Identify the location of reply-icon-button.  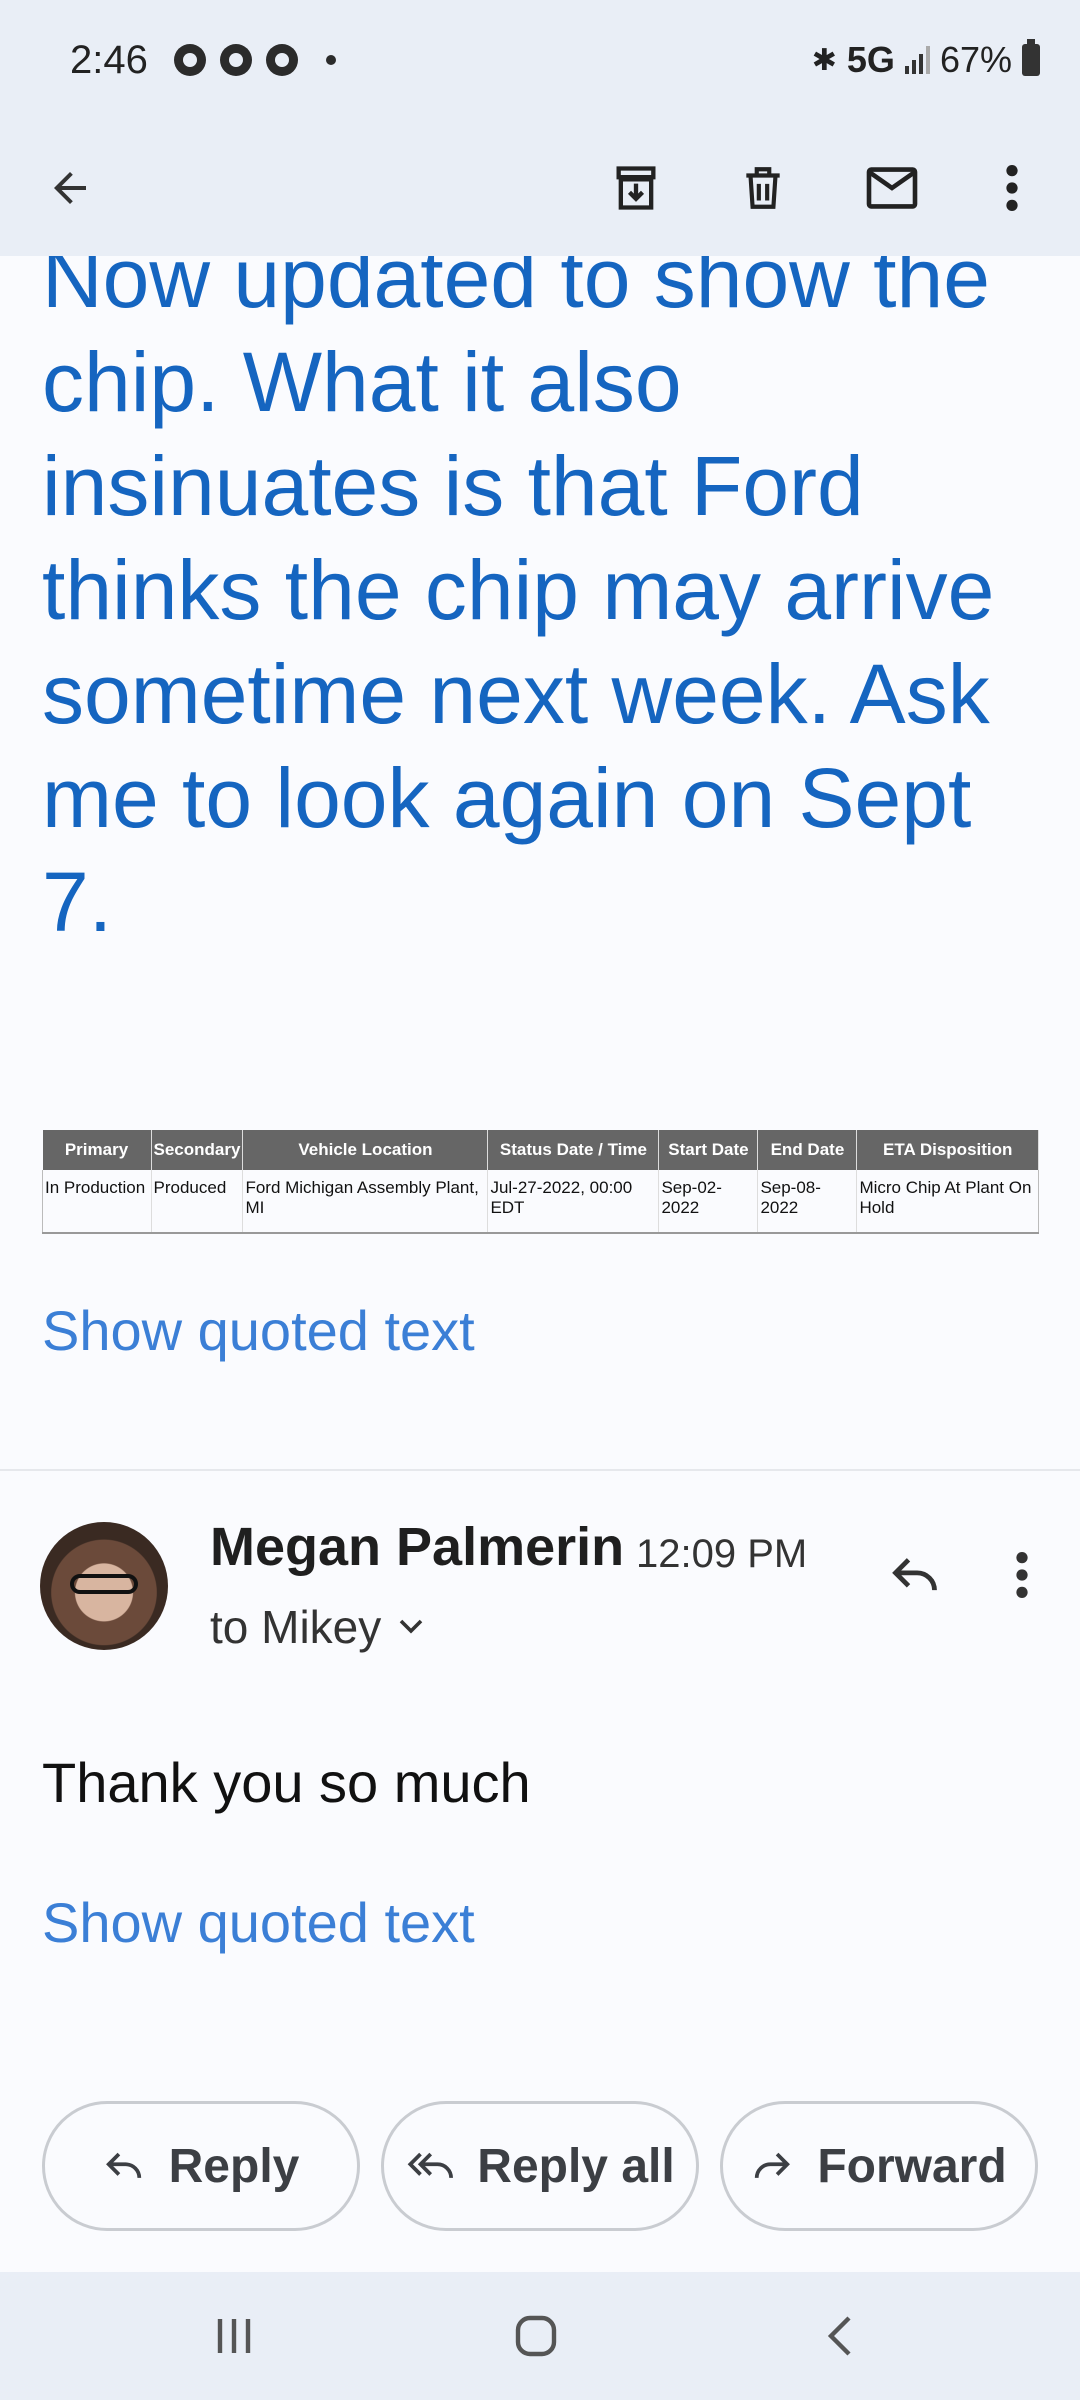
(915, 1575).